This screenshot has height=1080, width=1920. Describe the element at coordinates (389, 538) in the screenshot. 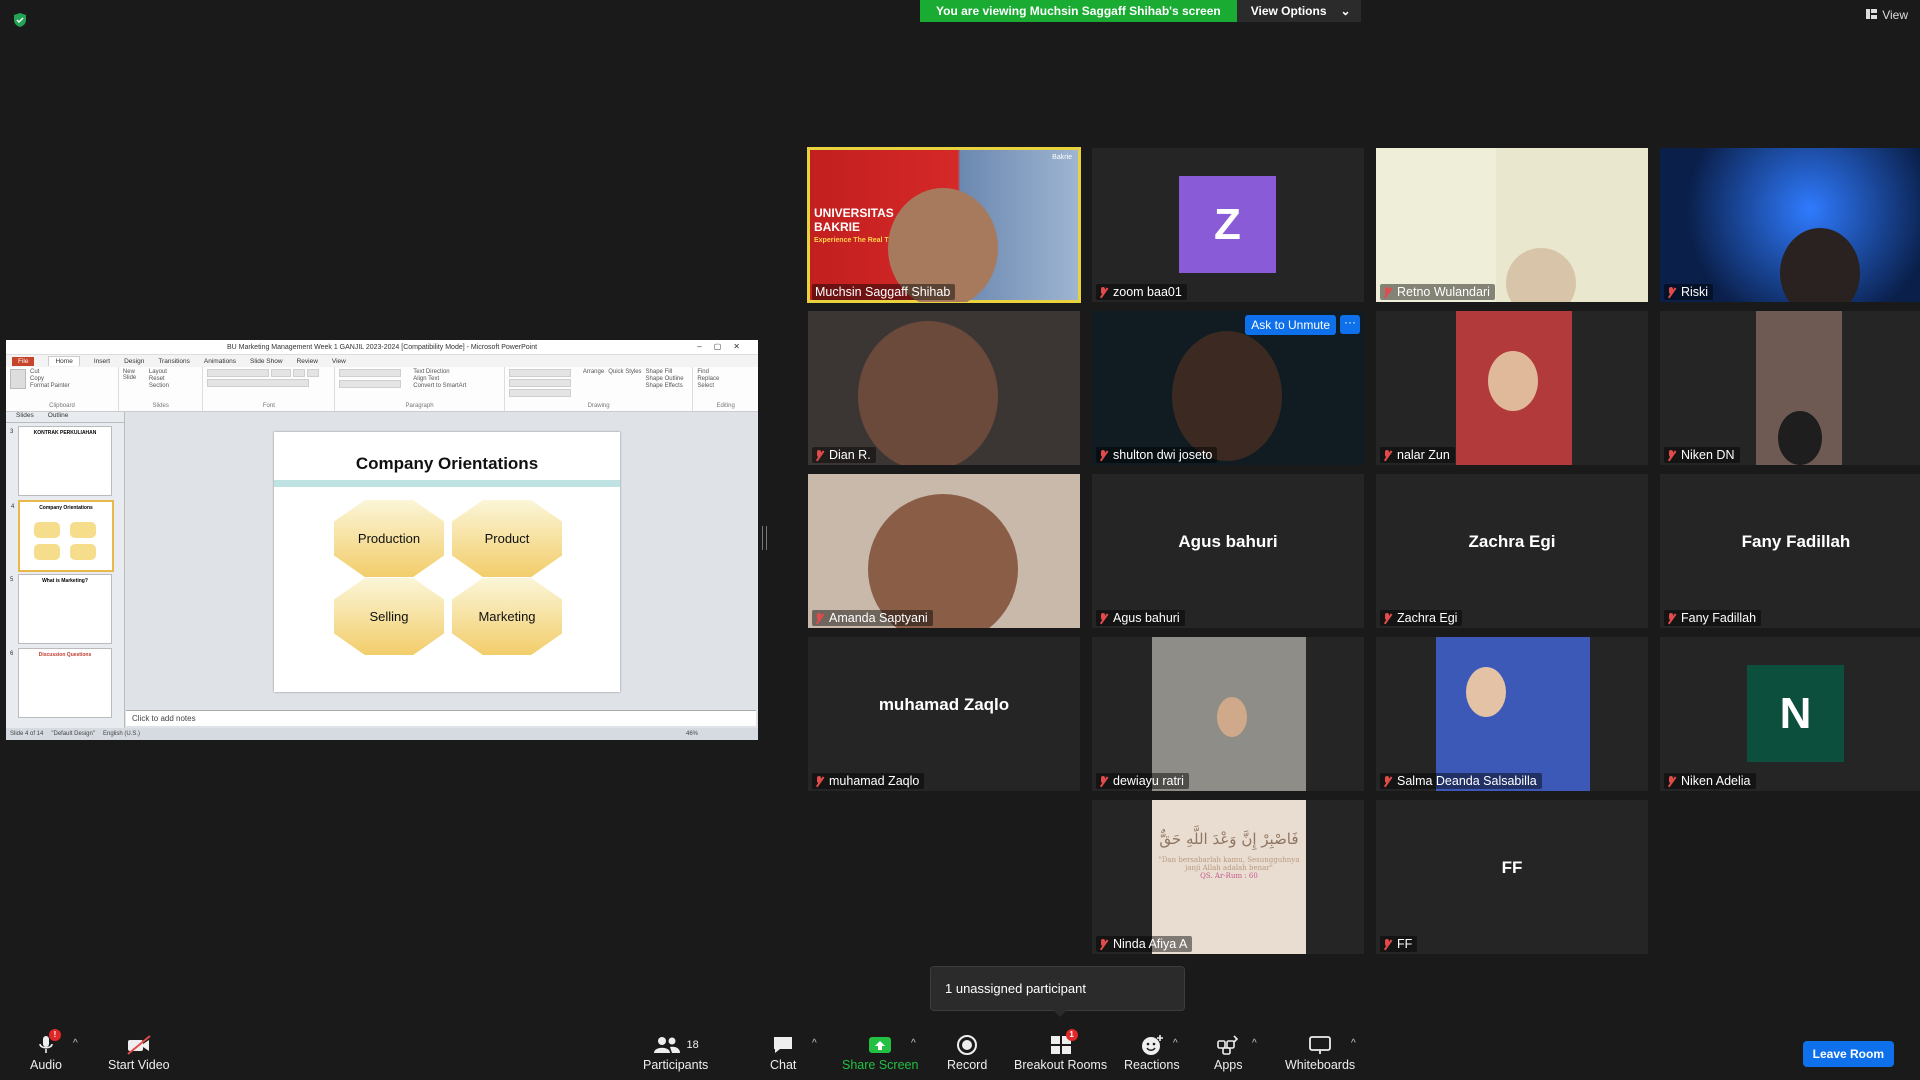

I see `shape-production: Production` at that location.